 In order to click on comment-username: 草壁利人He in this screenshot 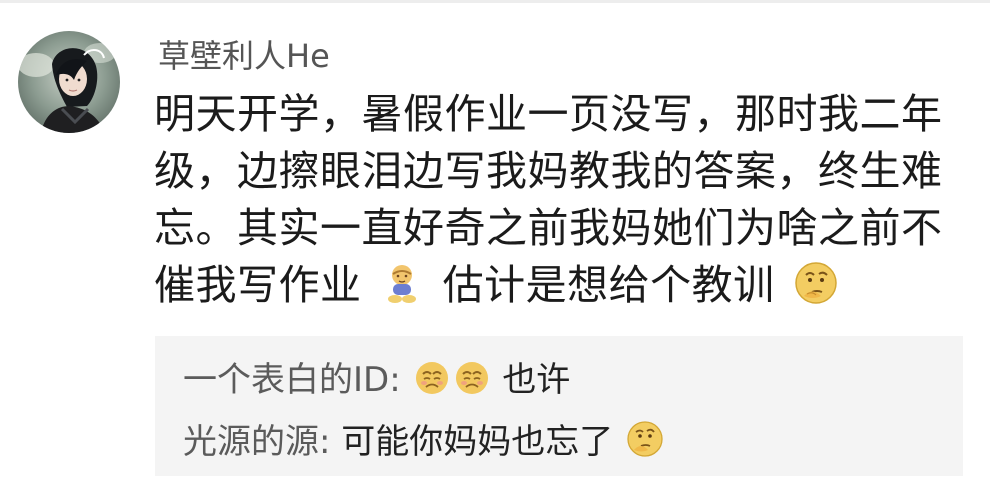, I will do `click(244, 56)`.